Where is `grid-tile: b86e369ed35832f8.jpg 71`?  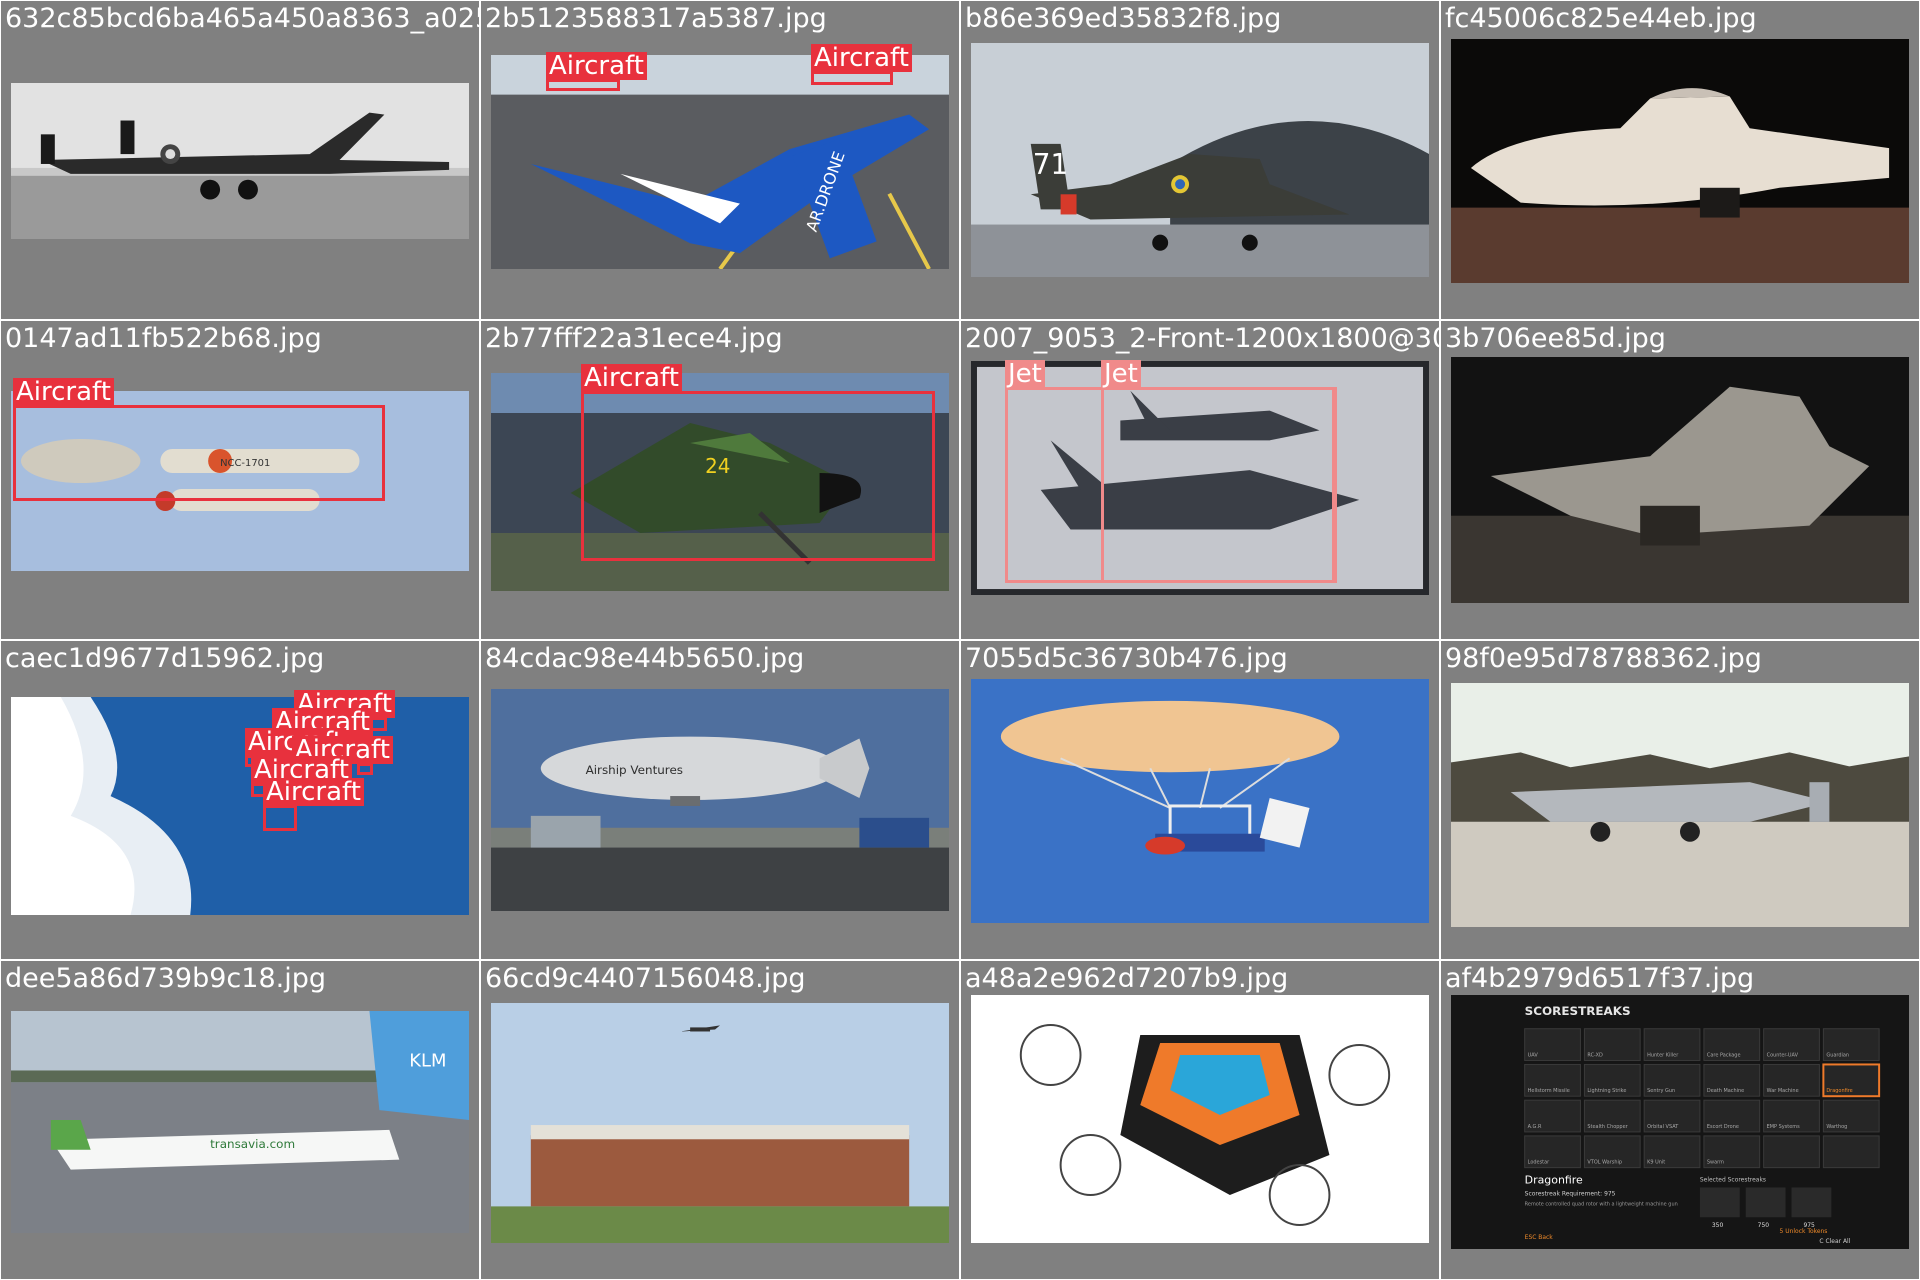
grid-tile: b86e369ed35832f8.jpg 71 is located at coordinates (1200, 160).